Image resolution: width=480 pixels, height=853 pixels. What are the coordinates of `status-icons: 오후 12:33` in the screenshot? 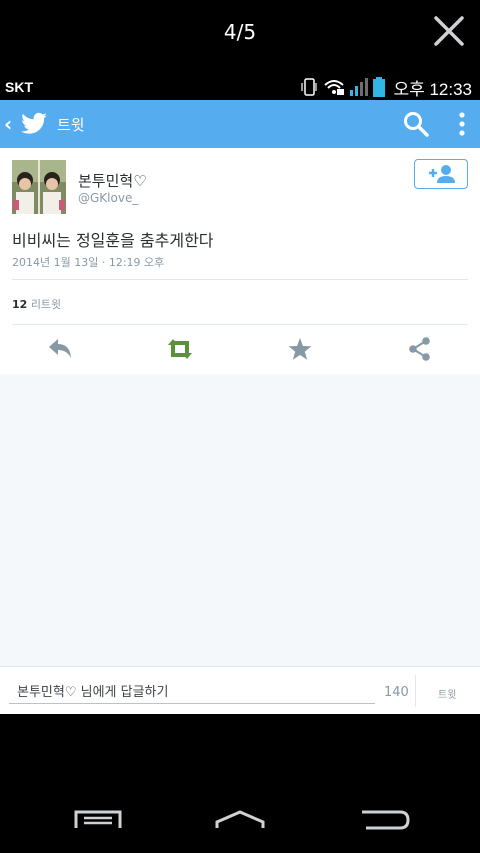 It's located at (385, 87).